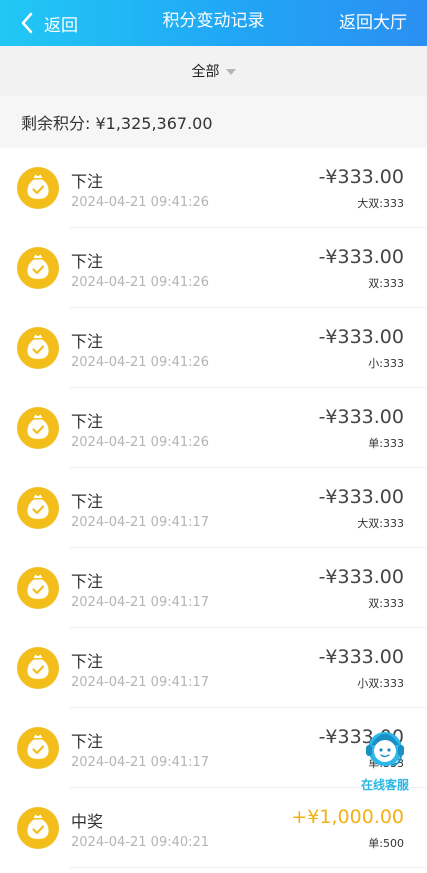 The width and height of the screenshot is (427, 873). I want to click on record-time: 2024-04-21 09:40:21, so click(140, 842).